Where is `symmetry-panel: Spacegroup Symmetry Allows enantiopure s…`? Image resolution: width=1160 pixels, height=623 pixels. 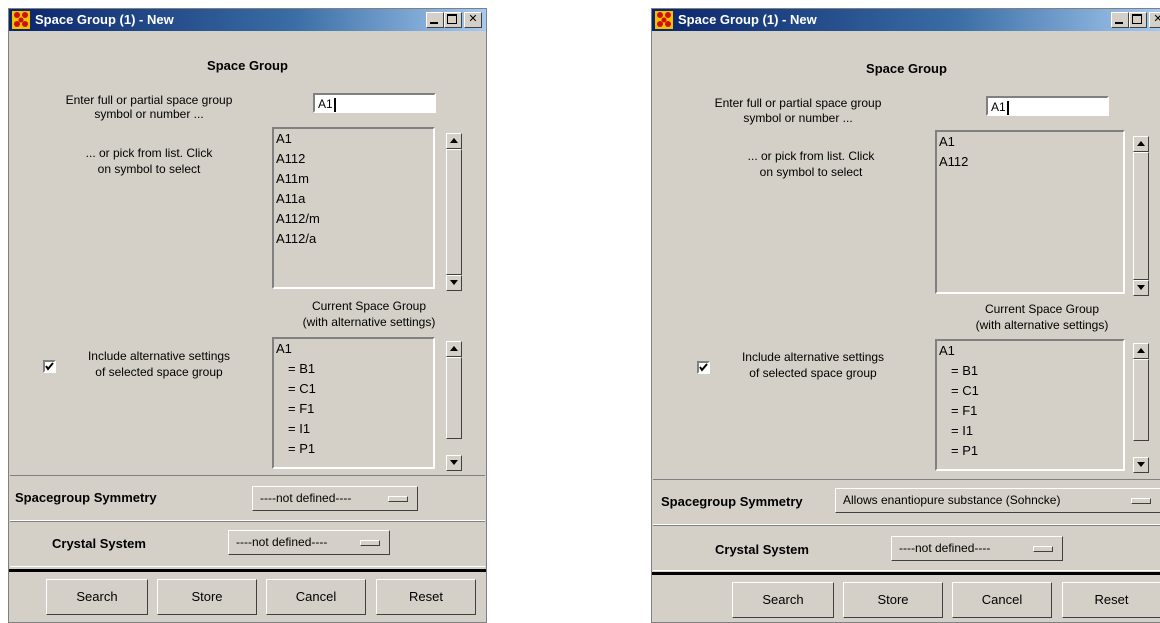 symmetry-panel: Spacegroup Symmetry Allows enantiopure s… is located at coordinates (906, 502).